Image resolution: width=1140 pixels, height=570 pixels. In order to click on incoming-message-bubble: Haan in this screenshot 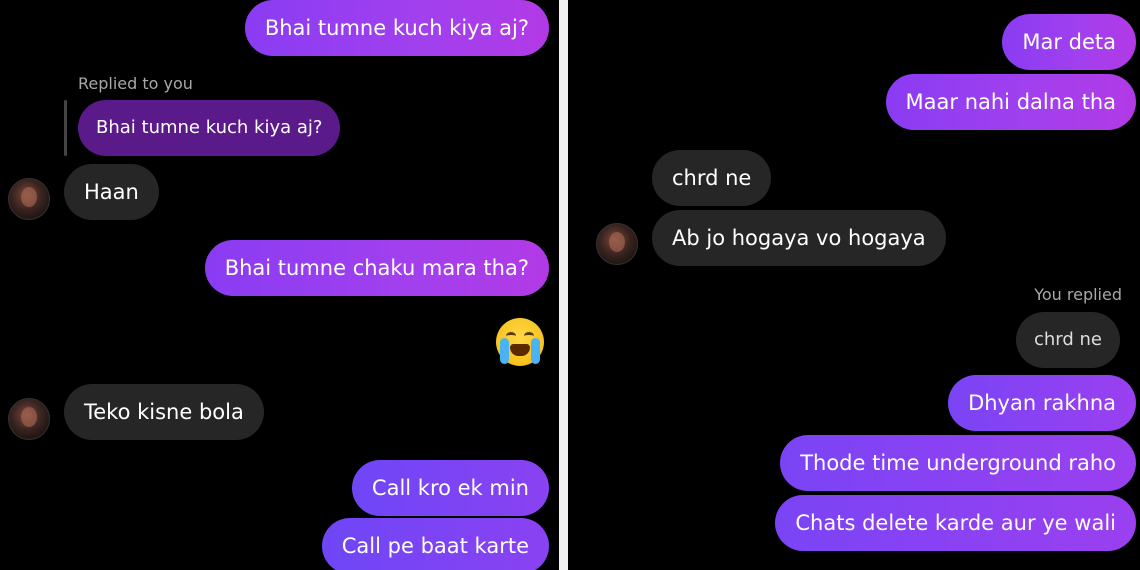, I will do `click(111, 192)`.